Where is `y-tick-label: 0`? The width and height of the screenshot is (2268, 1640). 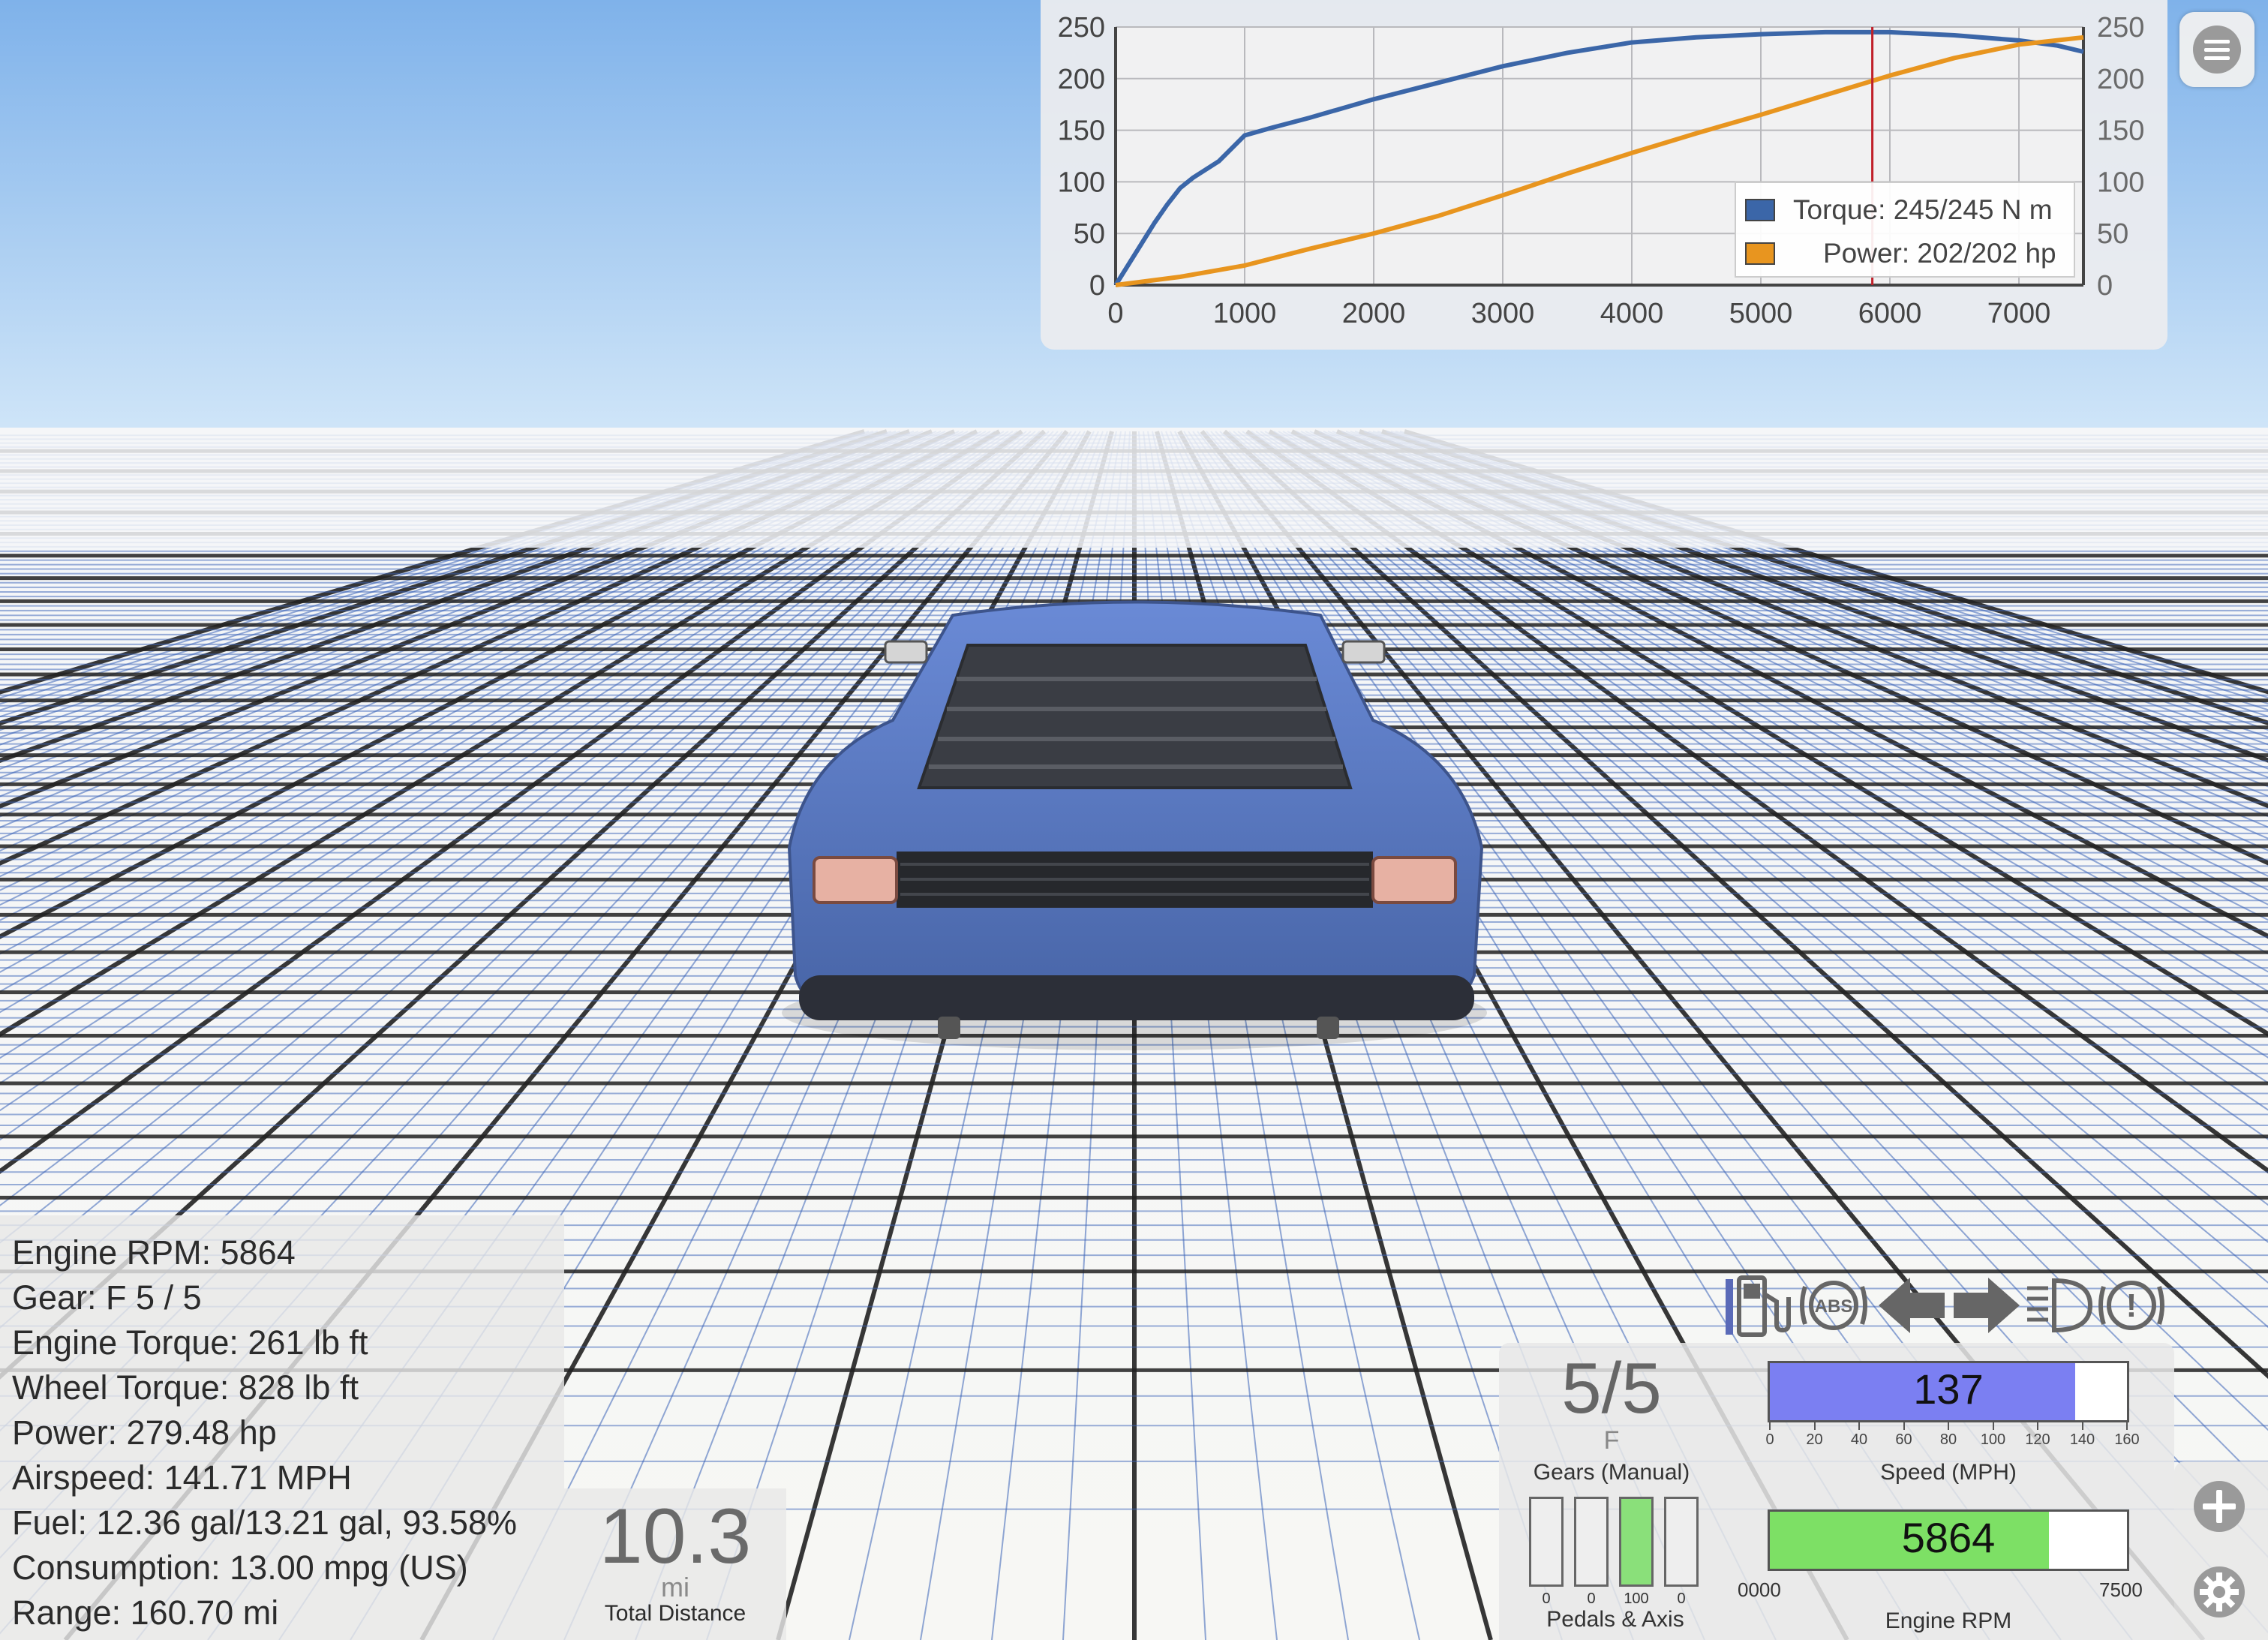 y-tick-label: 0 is located at coordinates (1097, 286).